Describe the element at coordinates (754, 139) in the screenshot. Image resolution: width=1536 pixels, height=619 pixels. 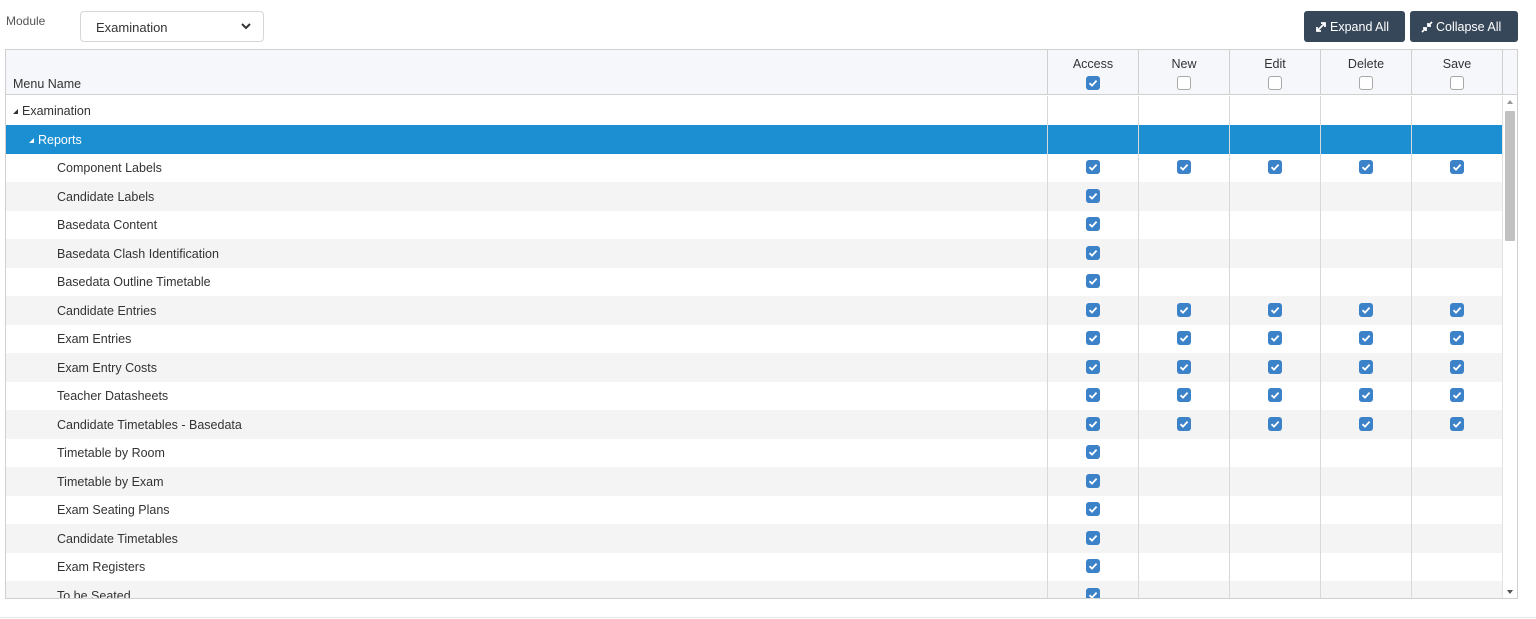
I see `tree-group-row: Reports` at that location.